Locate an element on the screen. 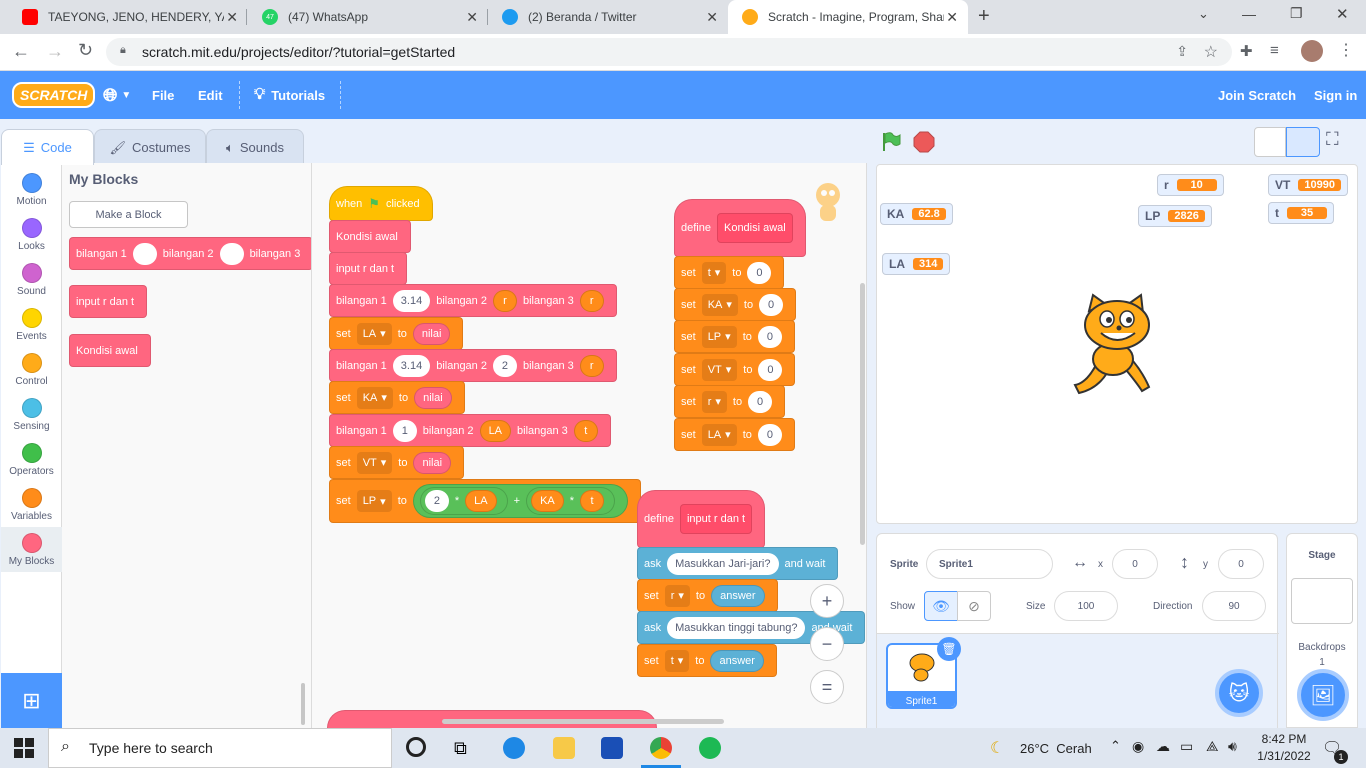 The image size is (1366, 768). set-variable-block: set LA ▾ to 0 is located at coordinates (734, 434).